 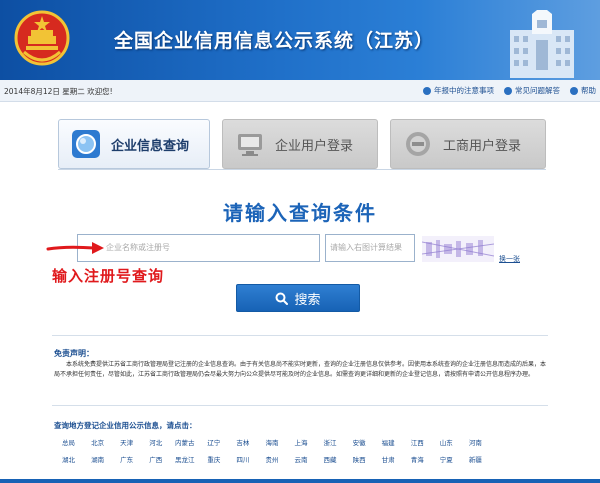 What do you see at coordinates (155, 442) in the screenshot?
I see `province-link: 河北` at bounding box center [155, 442].